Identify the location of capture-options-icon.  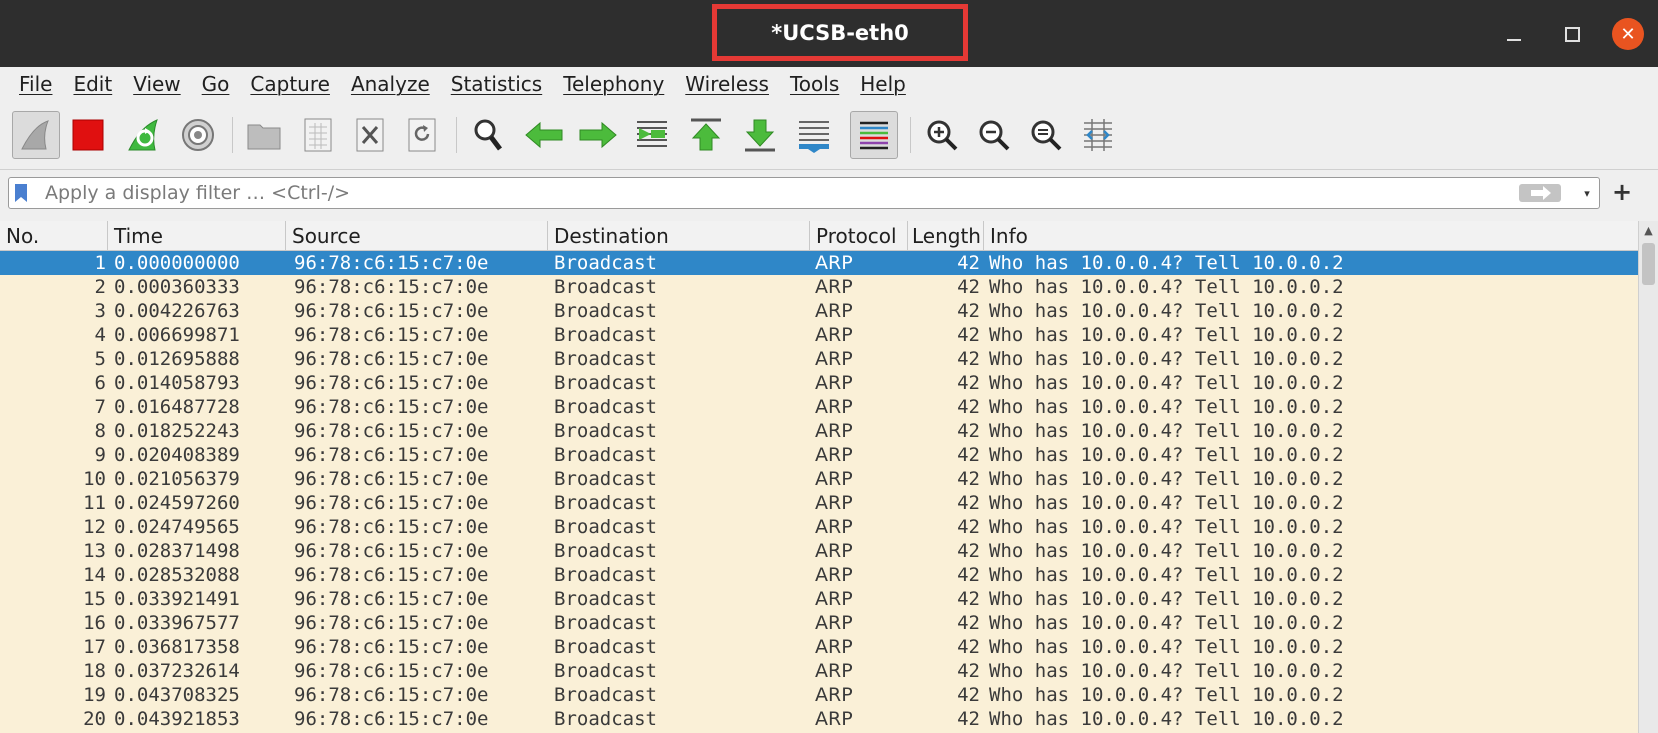
(198, 135).